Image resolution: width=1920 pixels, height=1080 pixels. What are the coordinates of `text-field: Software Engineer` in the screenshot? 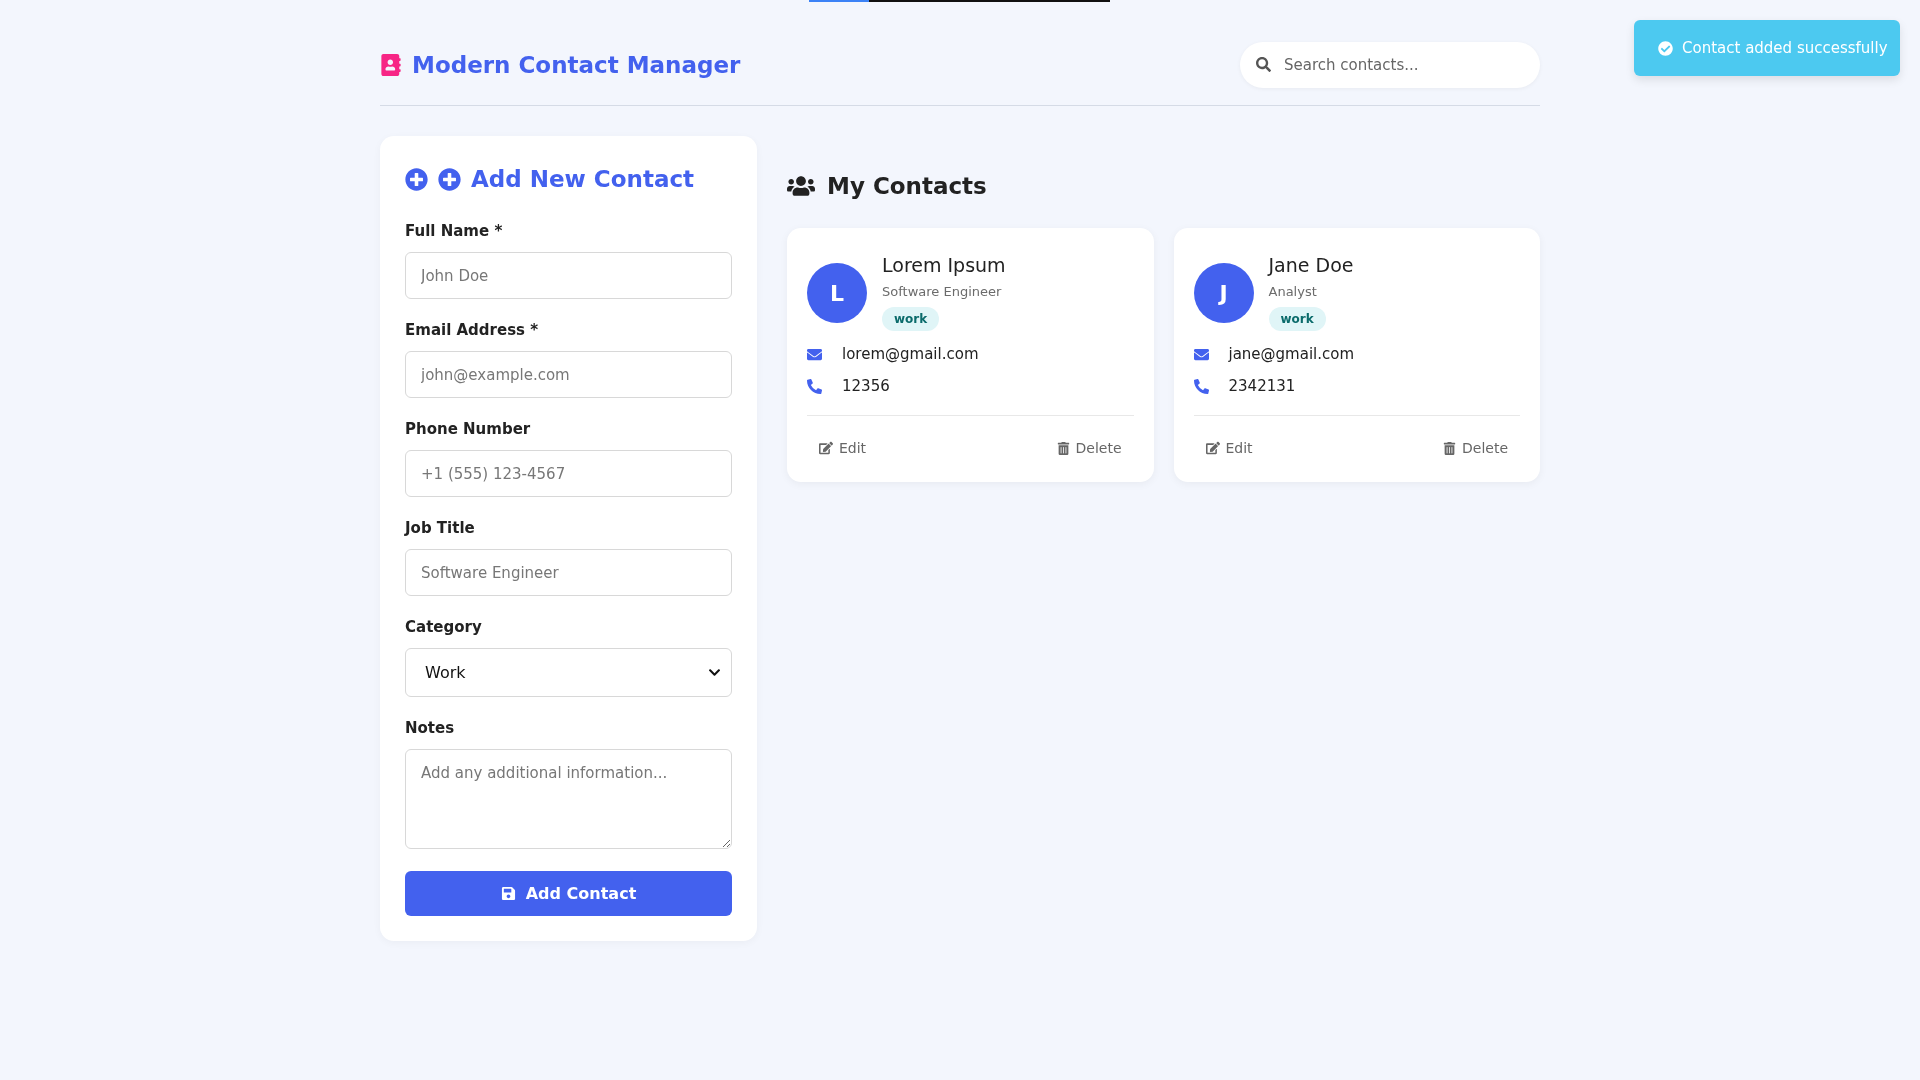 It's located at (568, 572).